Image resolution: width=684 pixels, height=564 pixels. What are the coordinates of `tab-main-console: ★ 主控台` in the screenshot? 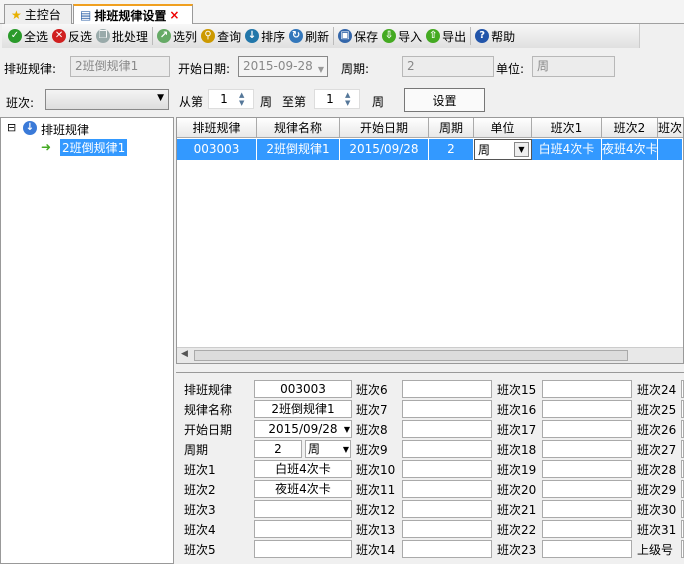 It's located at (38, 14).